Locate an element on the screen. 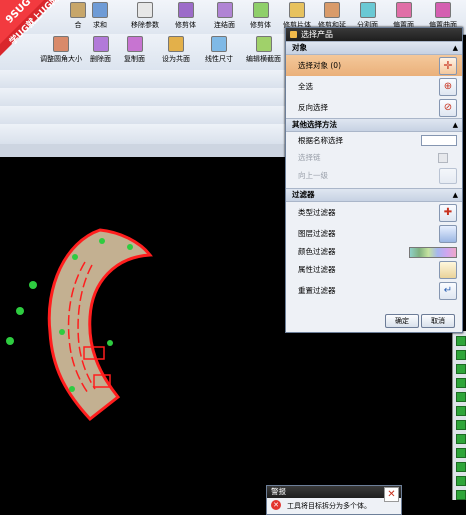  view-toolbar is located at coordinates (142, 151).